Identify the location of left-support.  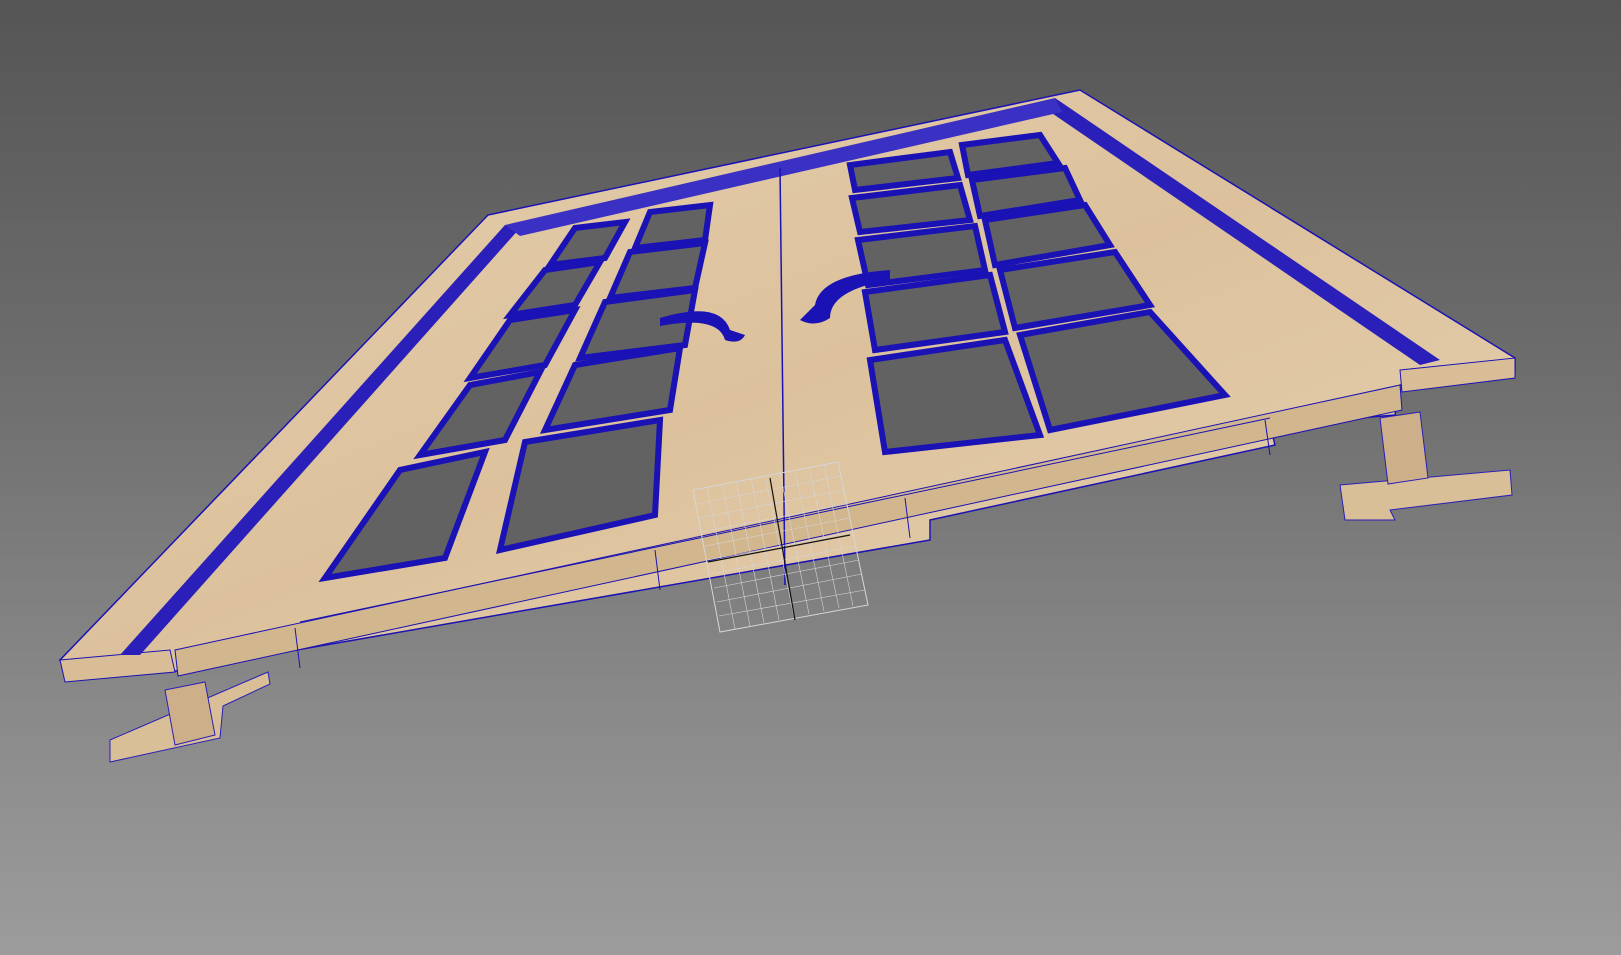
(190, 717).